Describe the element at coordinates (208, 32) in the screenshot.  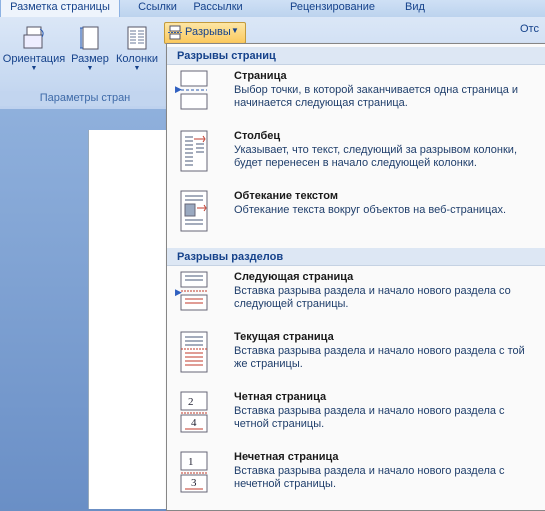
I see `breaks-label: Разрывы` at that location.